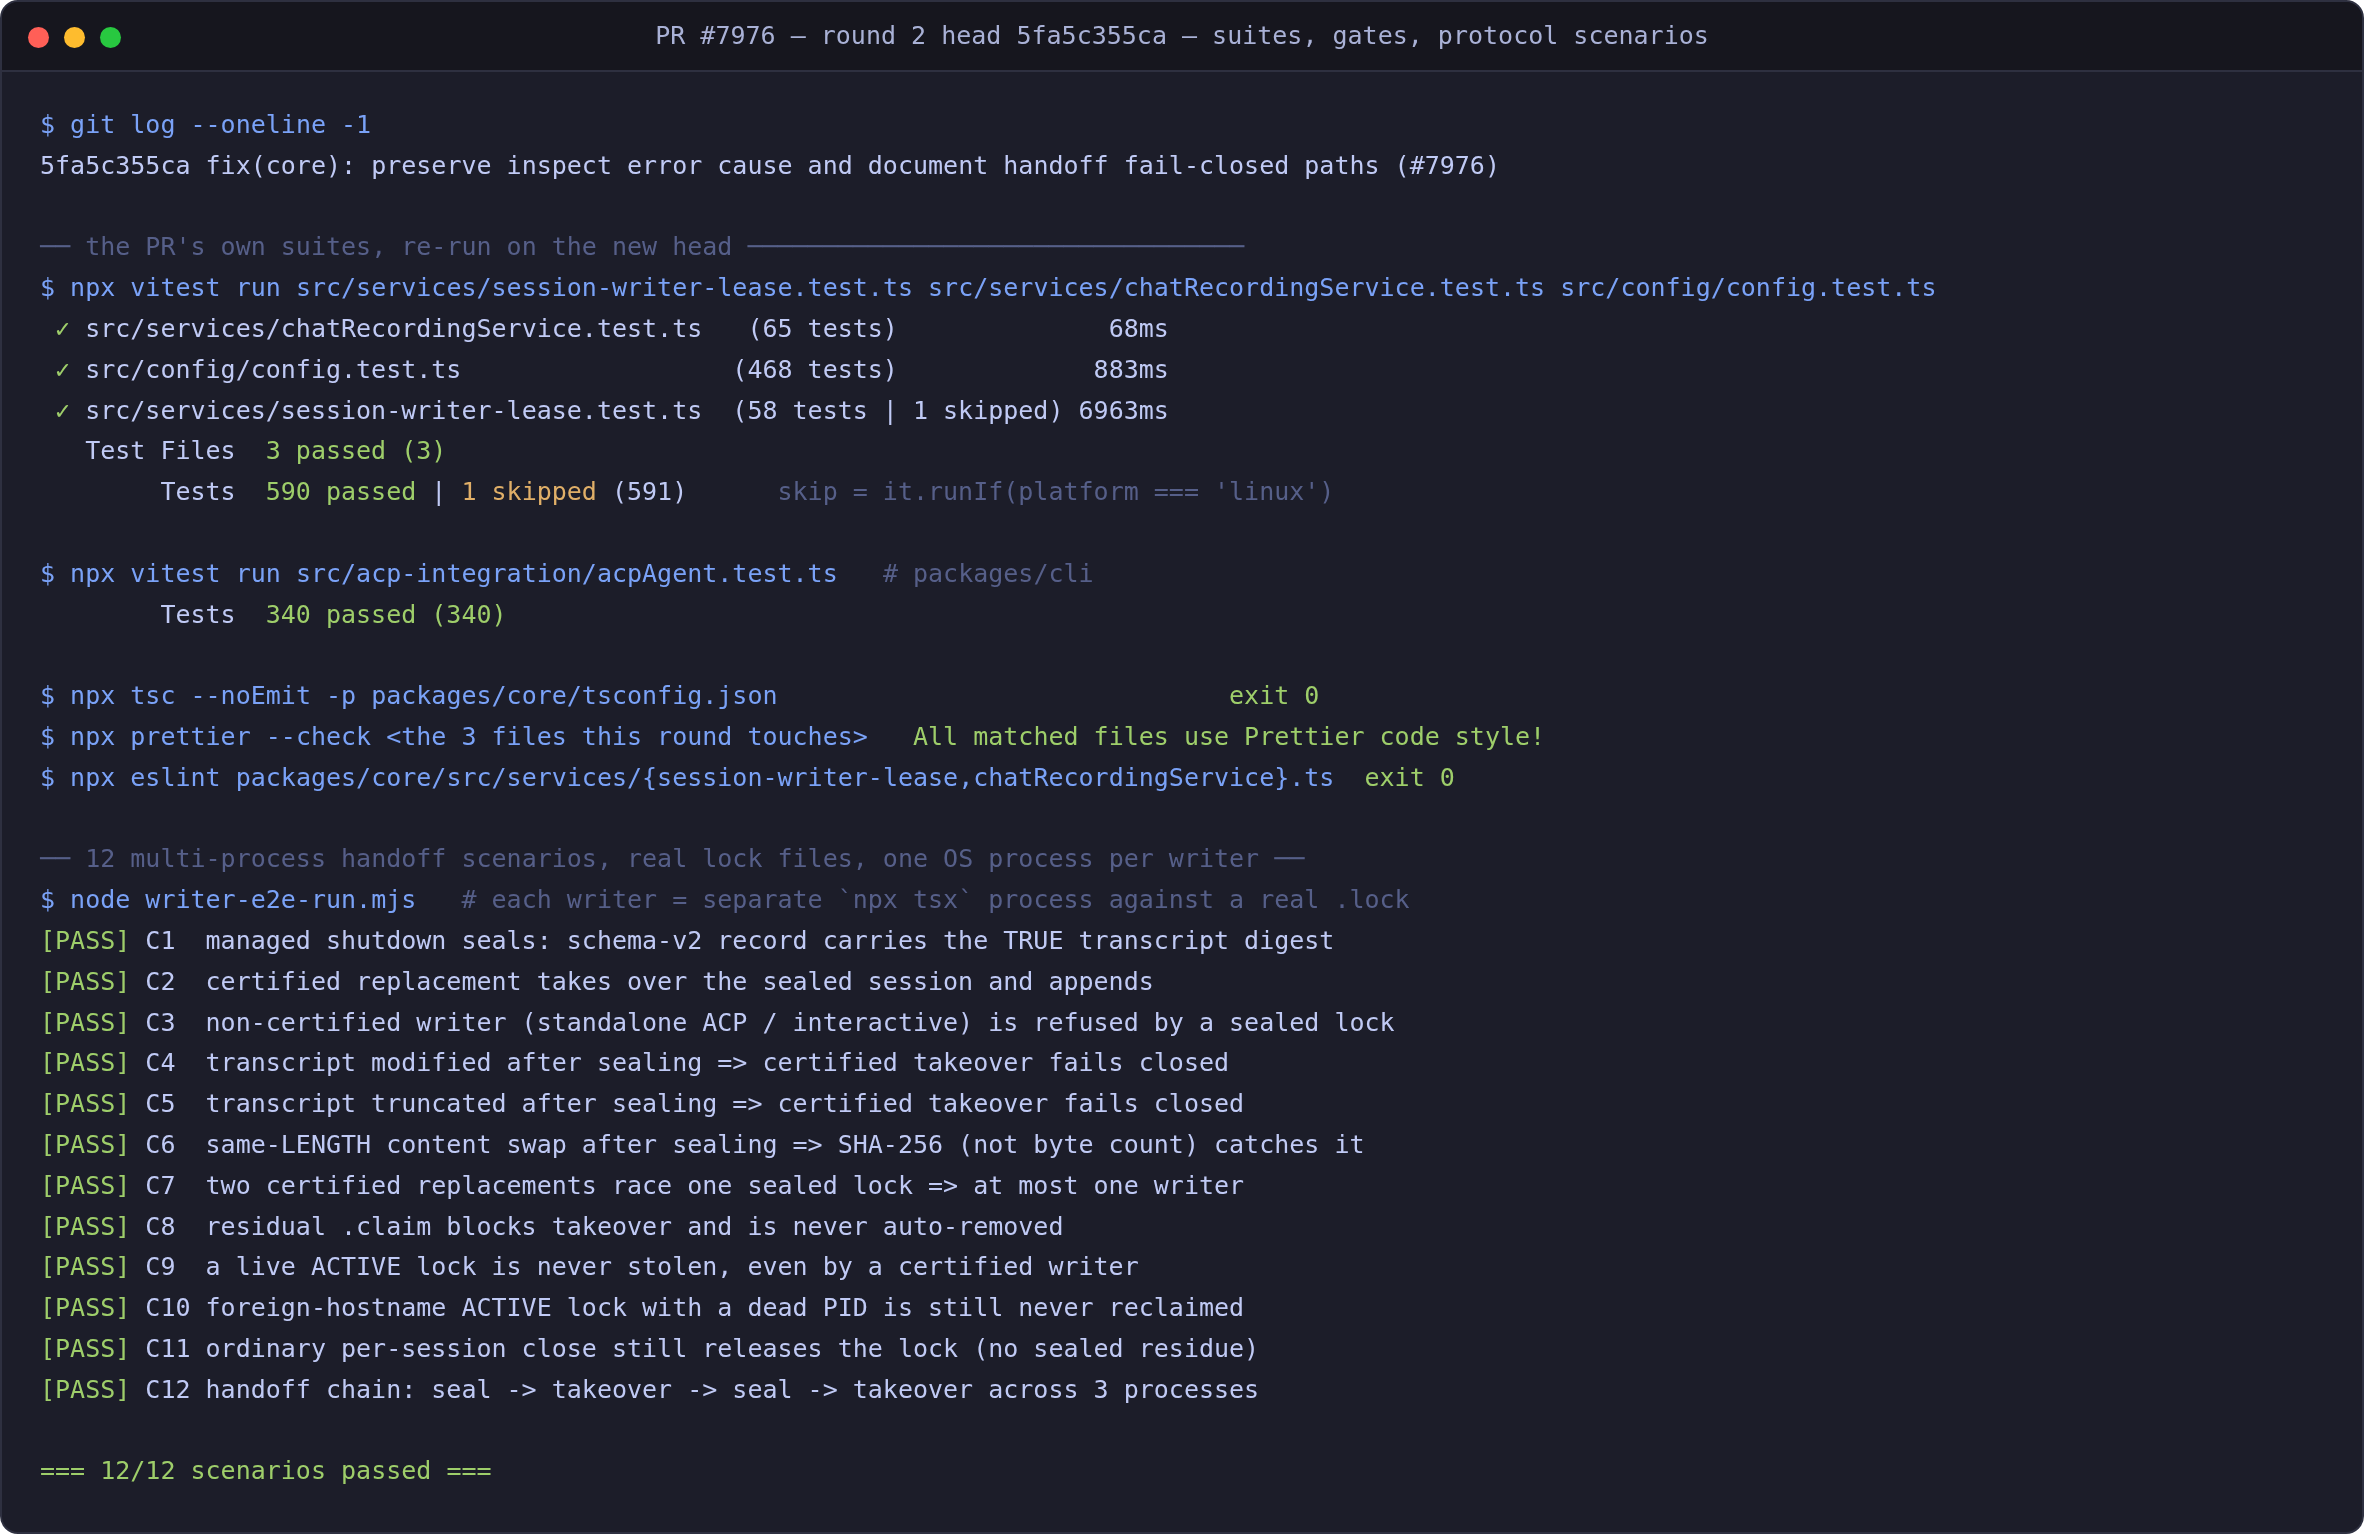 The image size is (2364, 1534). What do you see at coordinates (273, 369) in the screenshot?
I see `test-file-path: src/config/config.test.ts` at bounding box center [273, 369].